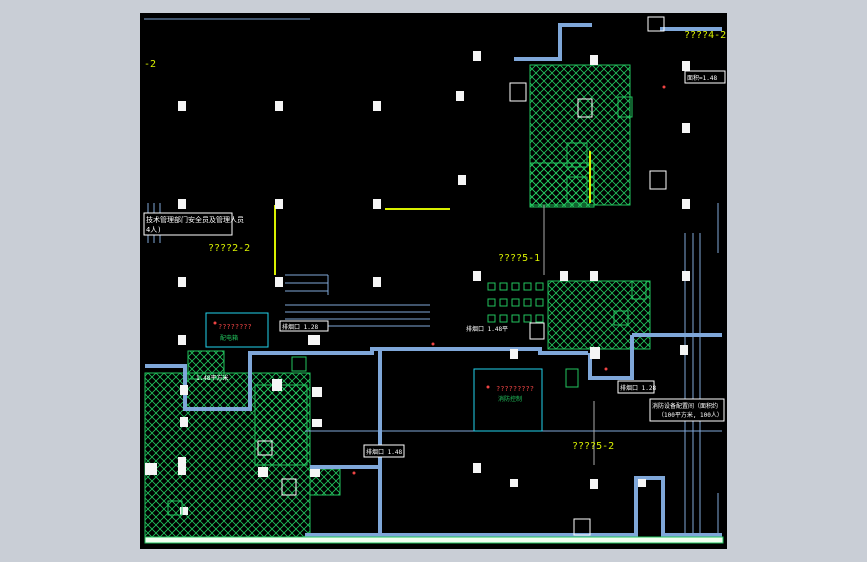 Image resolution: width=867 pixels, height=562 pixels. I want to click on room-label-left-top: -2, so click(150, 64).